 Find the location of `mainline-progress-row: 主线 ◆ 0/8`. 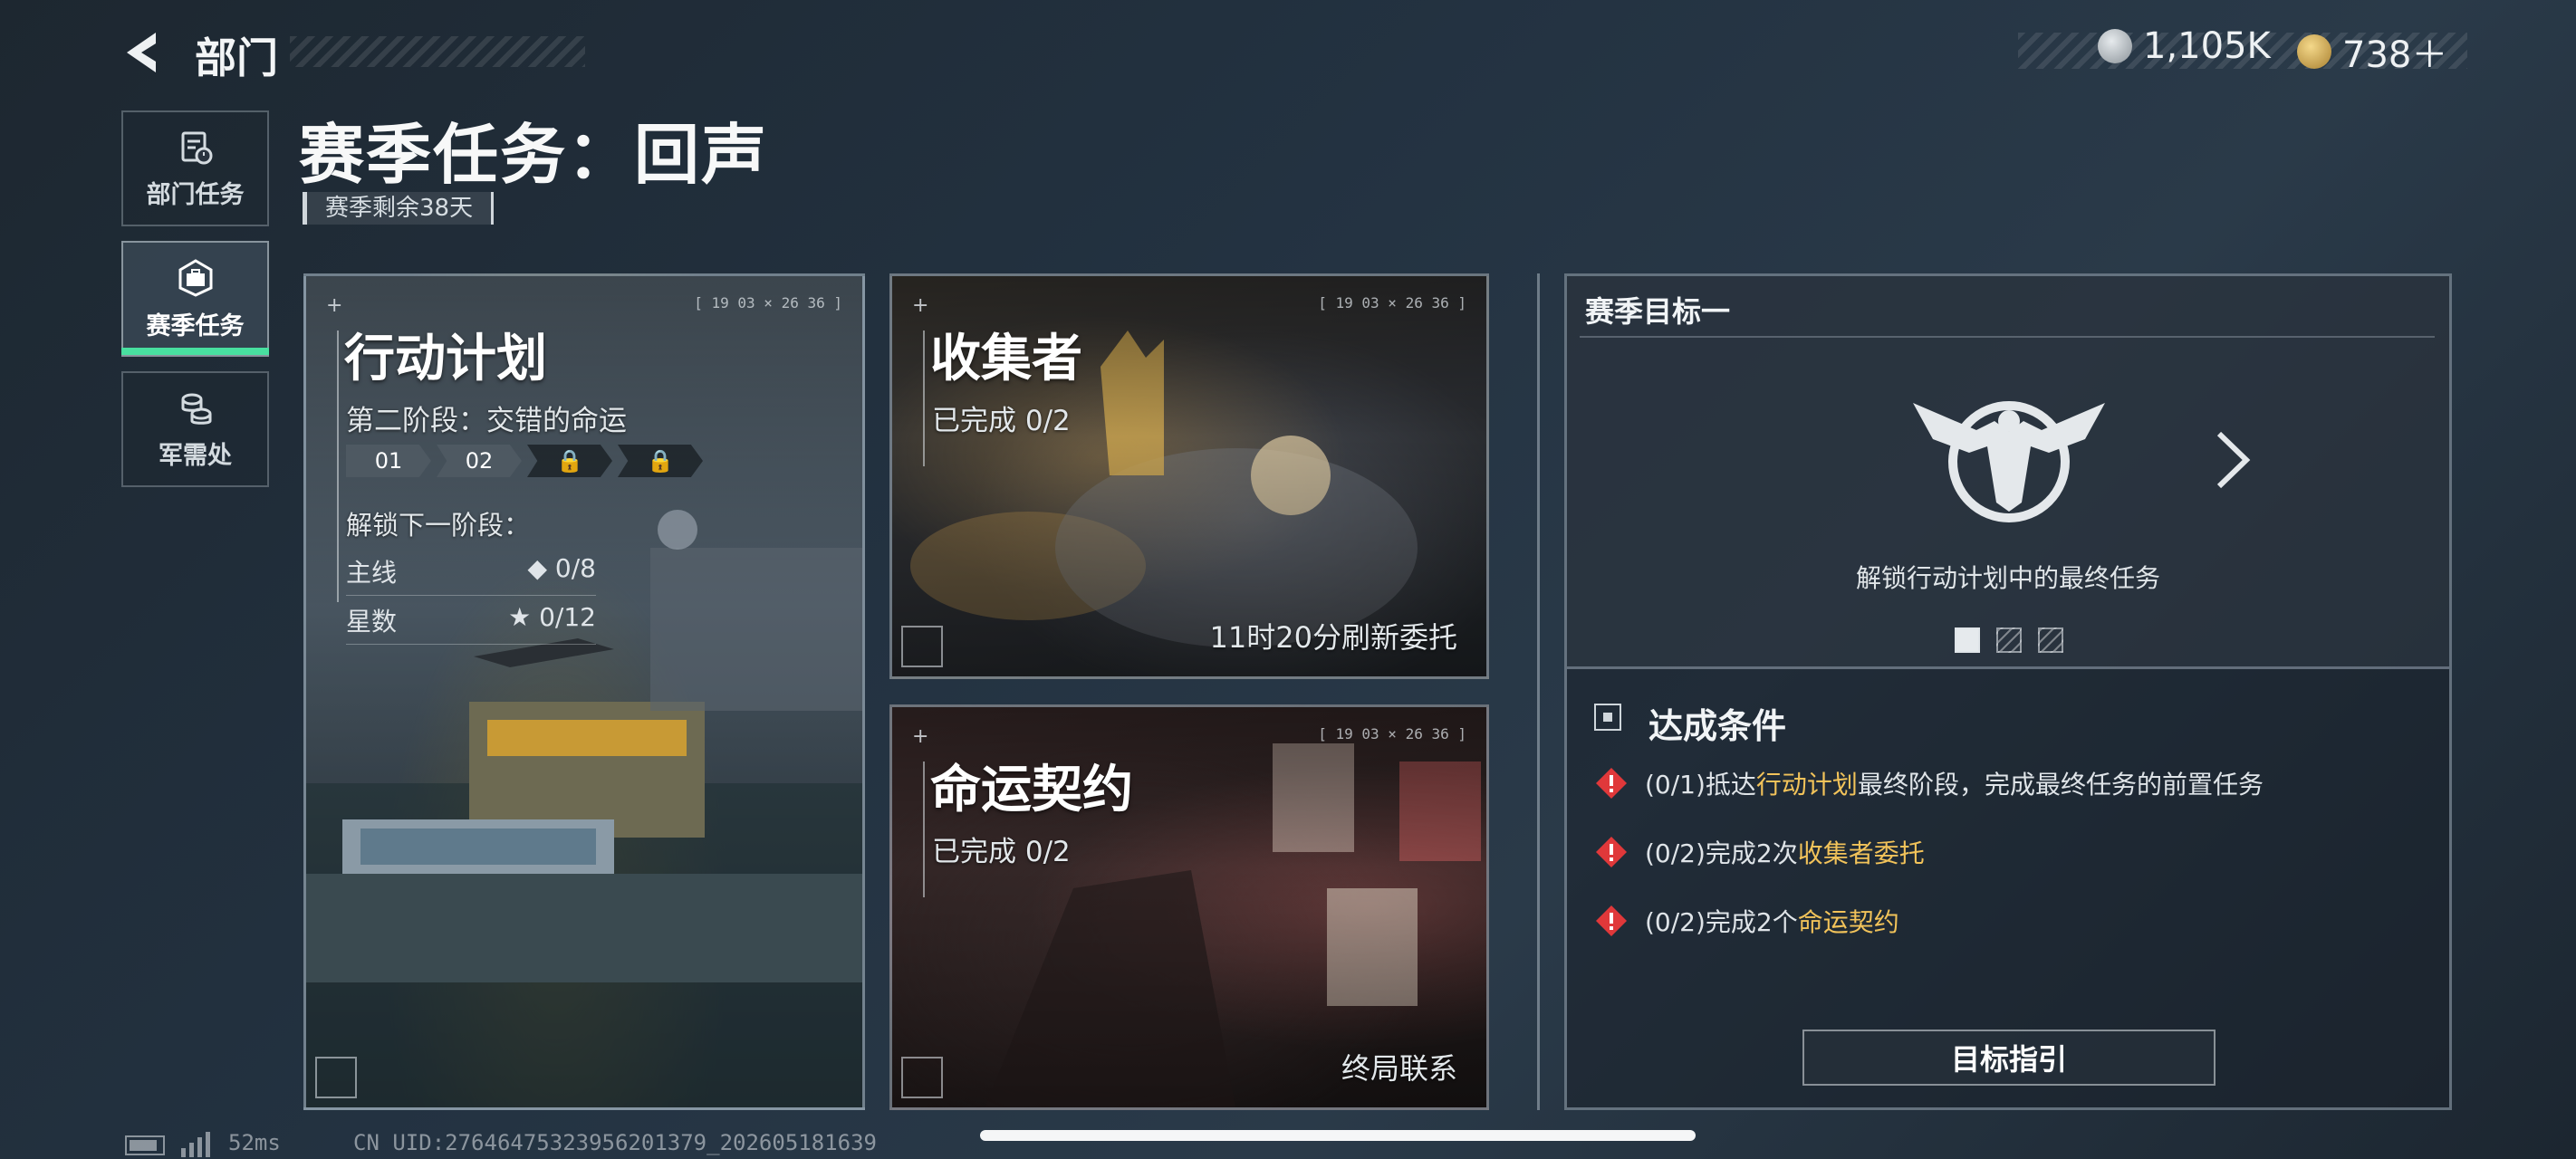

mainline-progress-row: 主线 ◆ 0/8 is located at coordinates (471, 575).